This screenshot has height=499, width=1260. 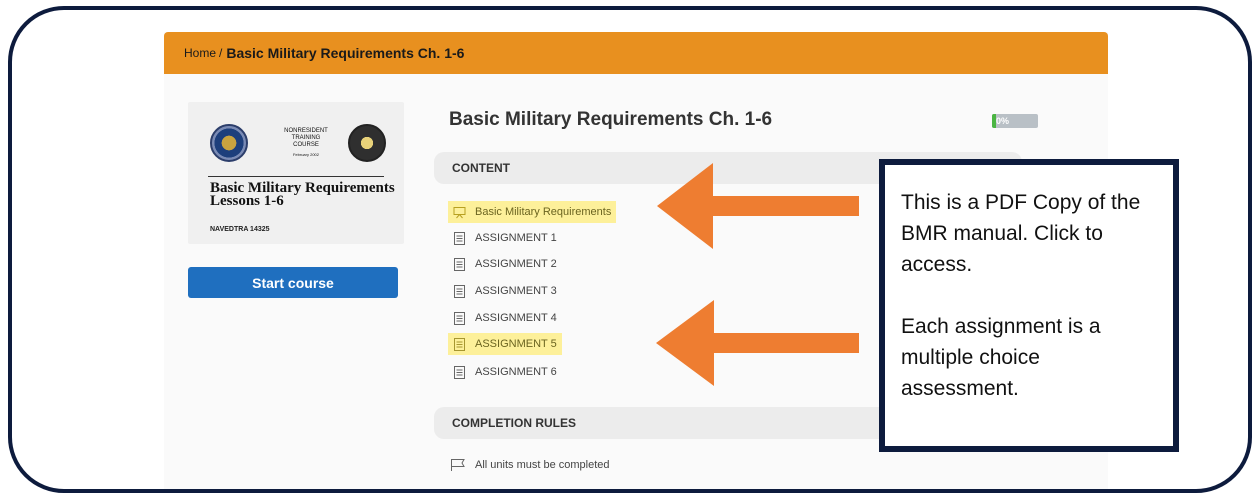 What do you see at coordinates (516, 344) in the screenshot?
I see `unit-label: ASSIGNMENT 5` at bounding box center [516, 344].